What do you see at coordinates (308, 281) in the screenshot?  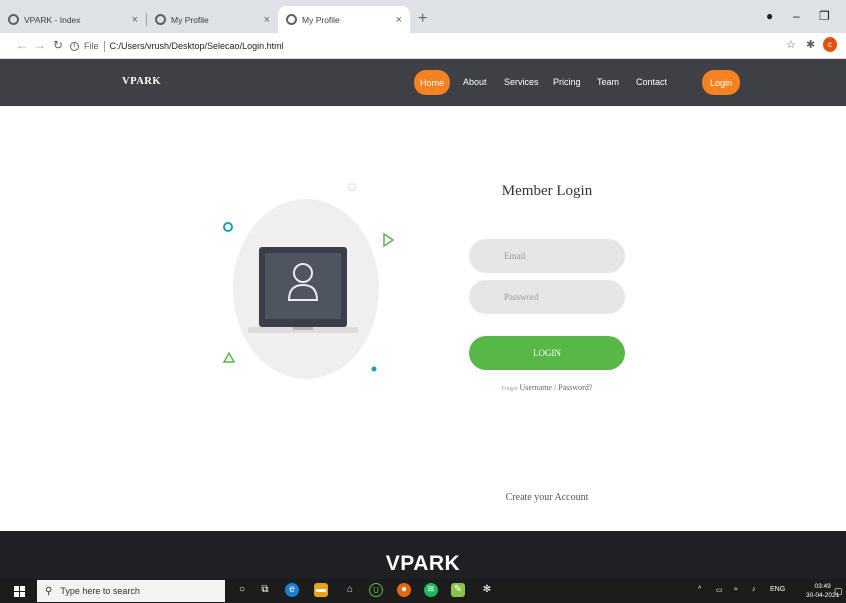 I see `laptop-illustration` at bounding box center [308, 281].